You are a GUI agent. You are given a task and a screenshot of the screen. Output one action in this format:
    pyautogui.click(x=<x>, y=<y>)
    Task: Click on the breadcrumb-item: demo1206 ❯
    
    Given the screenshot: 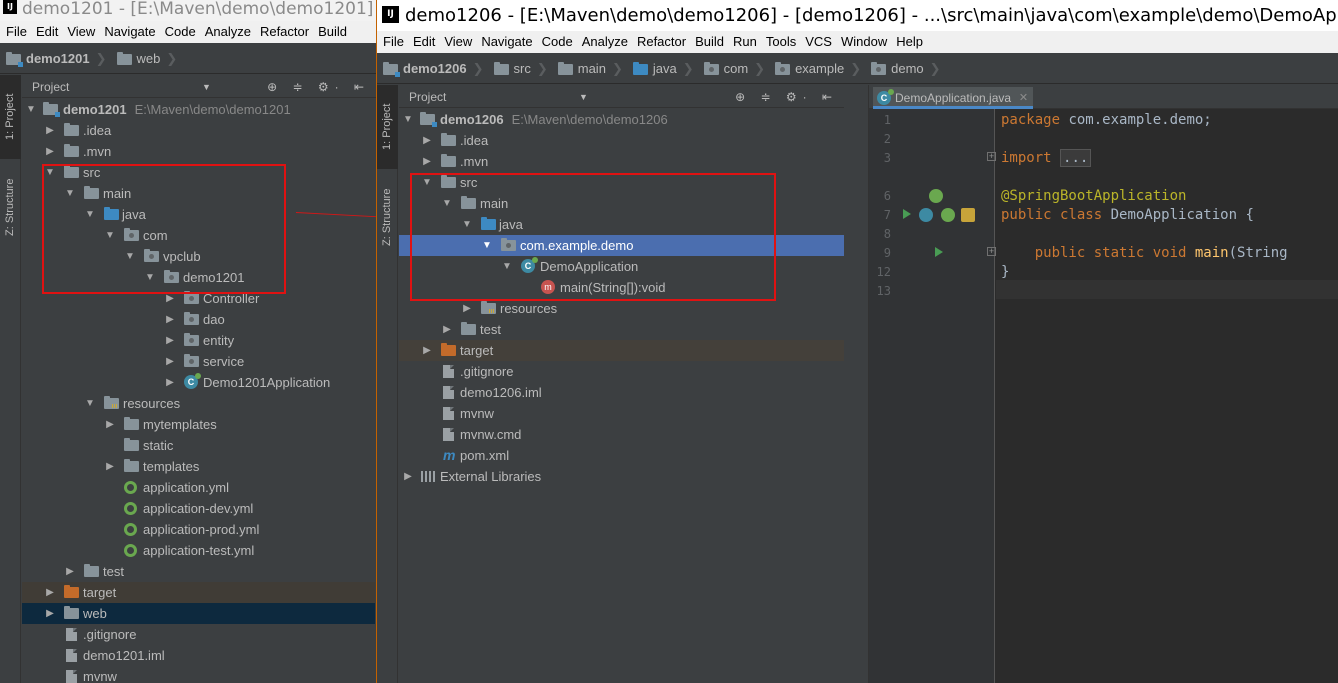 What is the action you would take?
    pyautogui.click(x=432, y=68)
    